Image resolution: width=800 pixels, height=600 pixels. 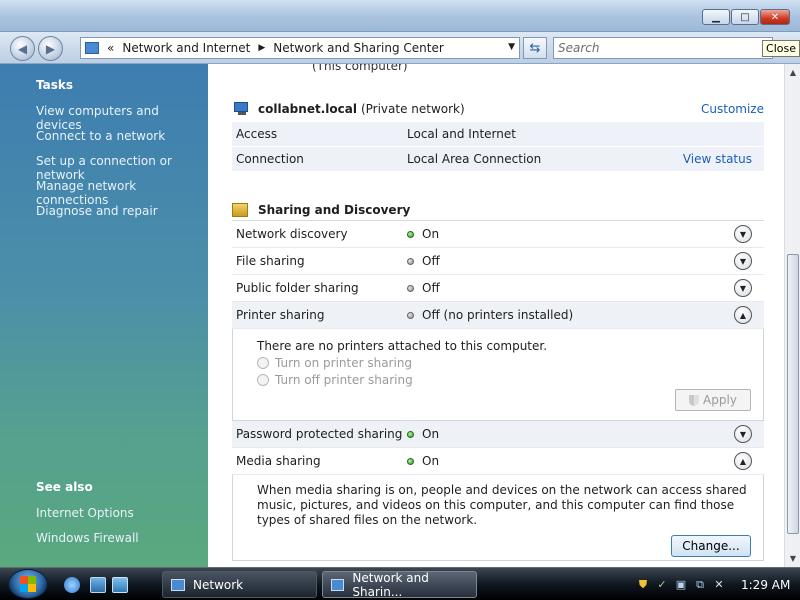 I want to click on turn-on-printer-sharing-option: Turn on printer sharing, so click(x=334, y=363).